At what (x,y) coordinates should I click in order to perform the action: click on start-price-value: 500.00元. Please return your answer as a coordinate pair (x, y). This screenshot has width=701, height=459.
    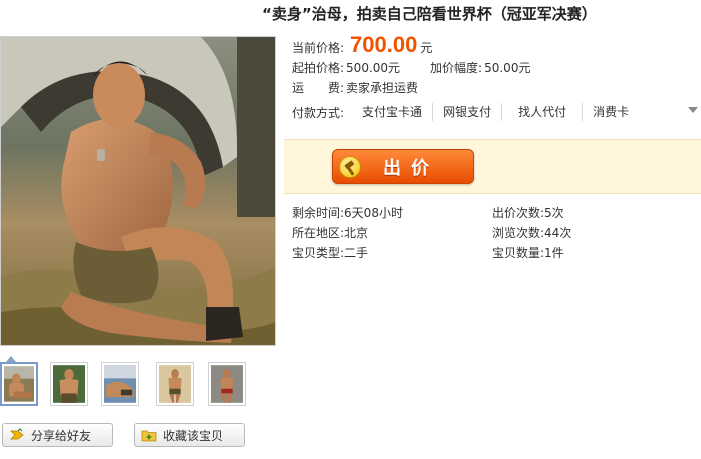
    Looking at the image, I should click on (373, 68).